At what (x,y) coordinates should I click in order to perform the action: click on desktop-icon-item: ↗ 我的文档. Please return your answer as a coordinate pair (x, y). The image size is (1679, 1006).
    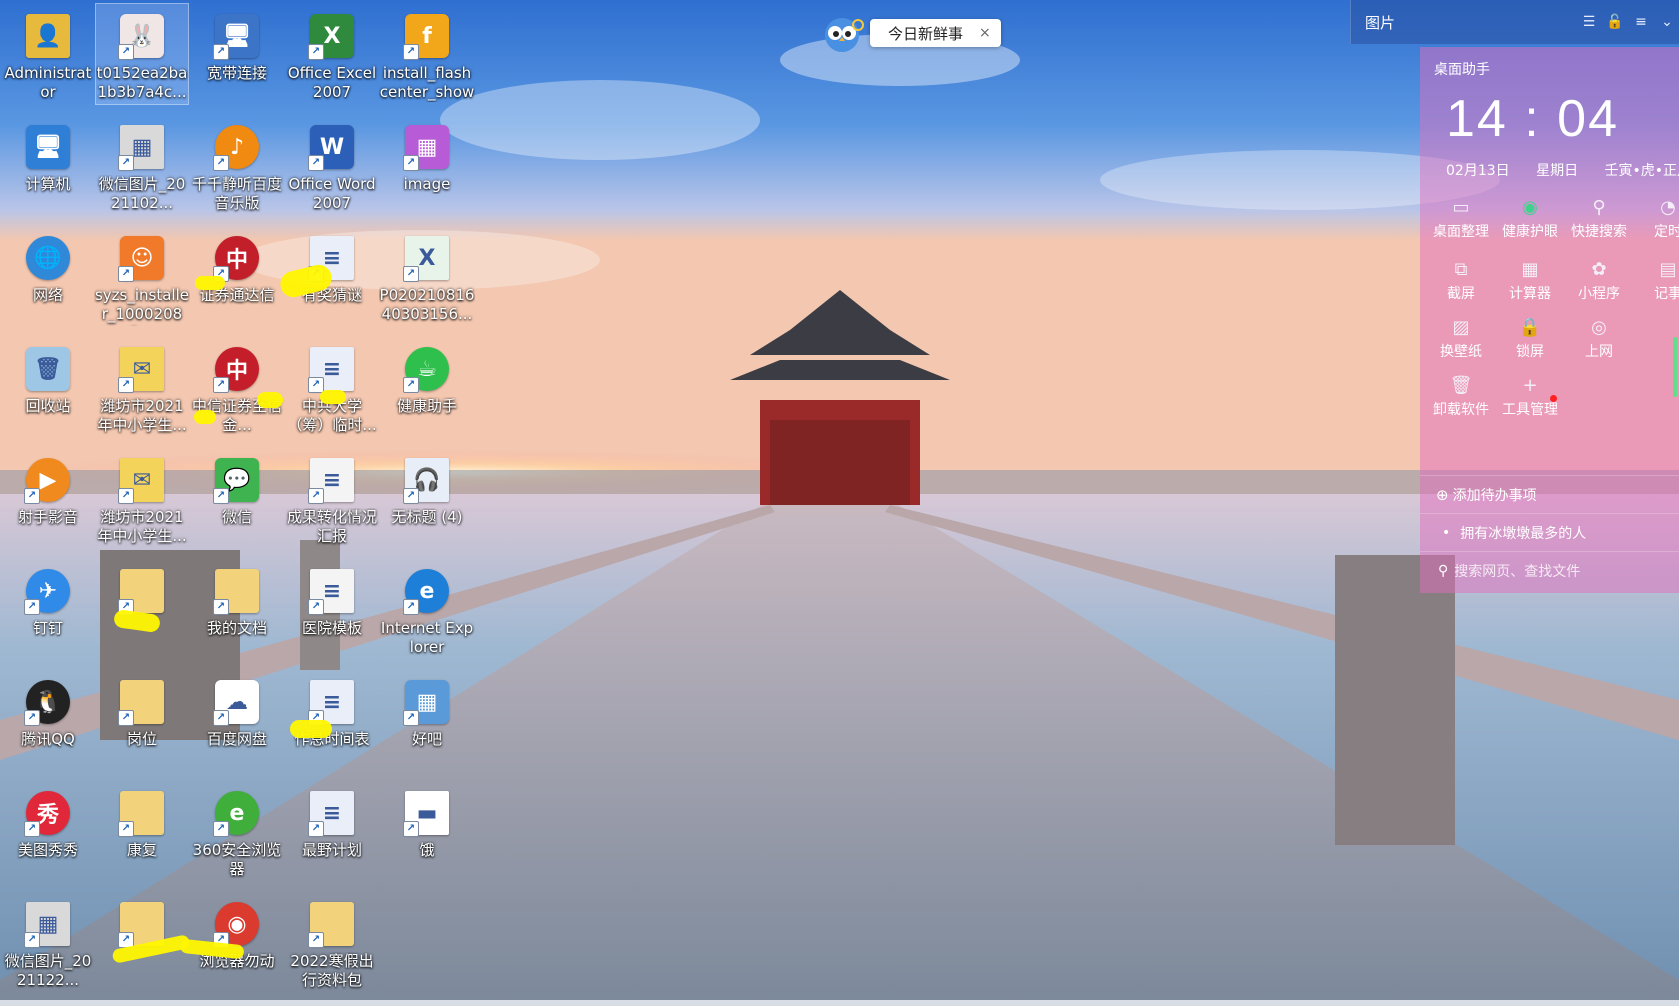
    Looking at the image, I should click on (237, 609).